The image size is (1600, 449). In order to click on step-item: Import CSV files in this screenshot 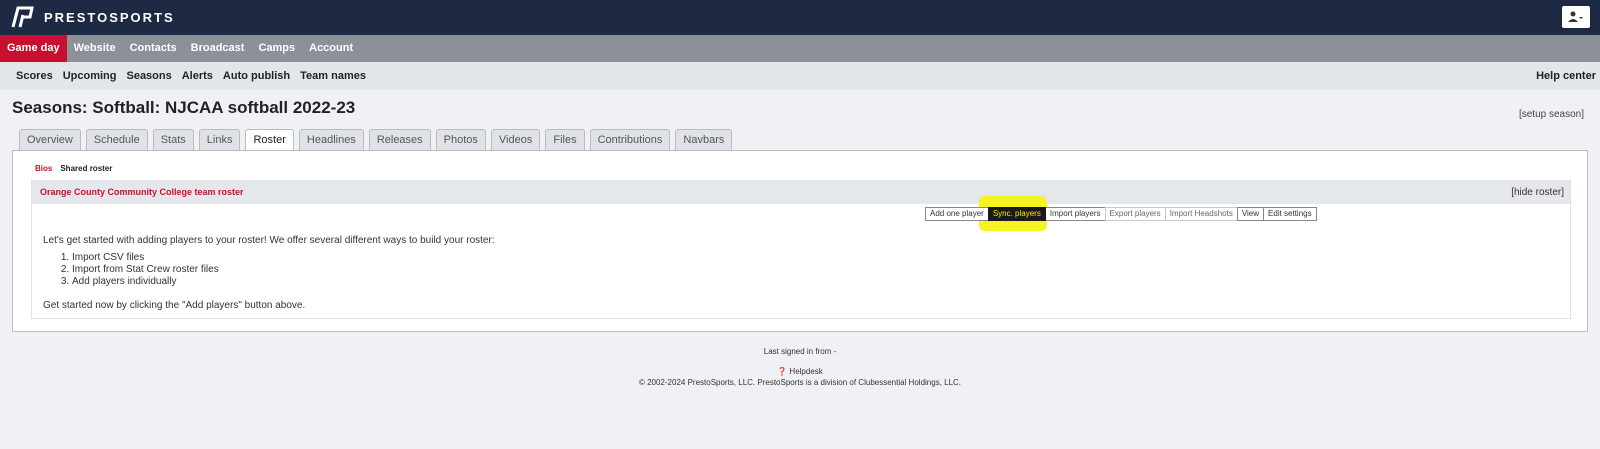, I will do `click(283, 258)`.